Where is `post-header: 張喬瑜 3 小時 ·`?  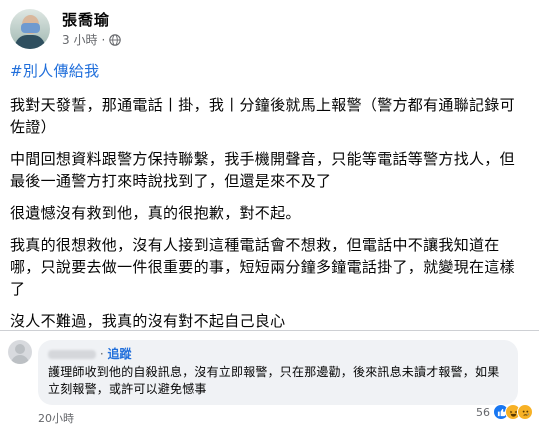 post-header: 張喬瑜 3 小時 · is located at coordinates (66, 29).